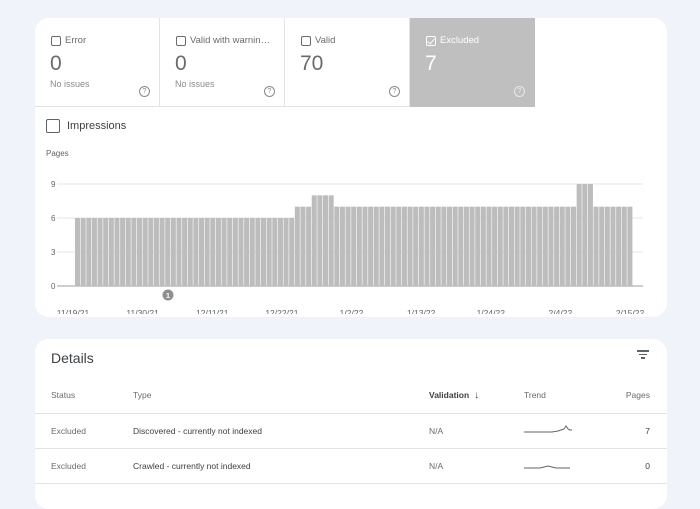 This screenshot has height=509, width=700. What do you see at coordinates (454, 395) in the screenshot?
I see `col-validation: Validation ↓` at bounding box center [454, 395].